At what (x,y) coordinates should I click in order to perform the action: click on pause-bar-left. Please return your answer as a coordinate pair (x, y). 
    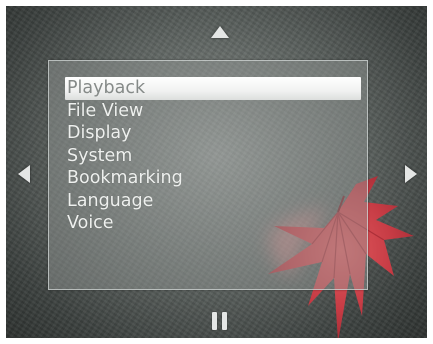
    Looking at the image, I should click on (214, 321).